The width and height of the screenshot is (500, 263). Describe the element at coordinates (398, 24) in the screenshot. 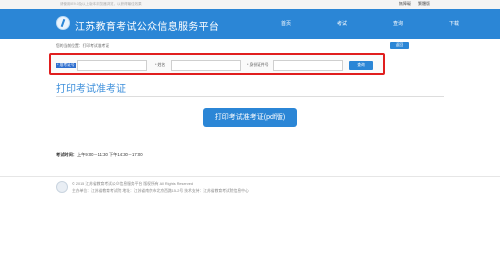

I see `nav-item-query: 查询` at that location.